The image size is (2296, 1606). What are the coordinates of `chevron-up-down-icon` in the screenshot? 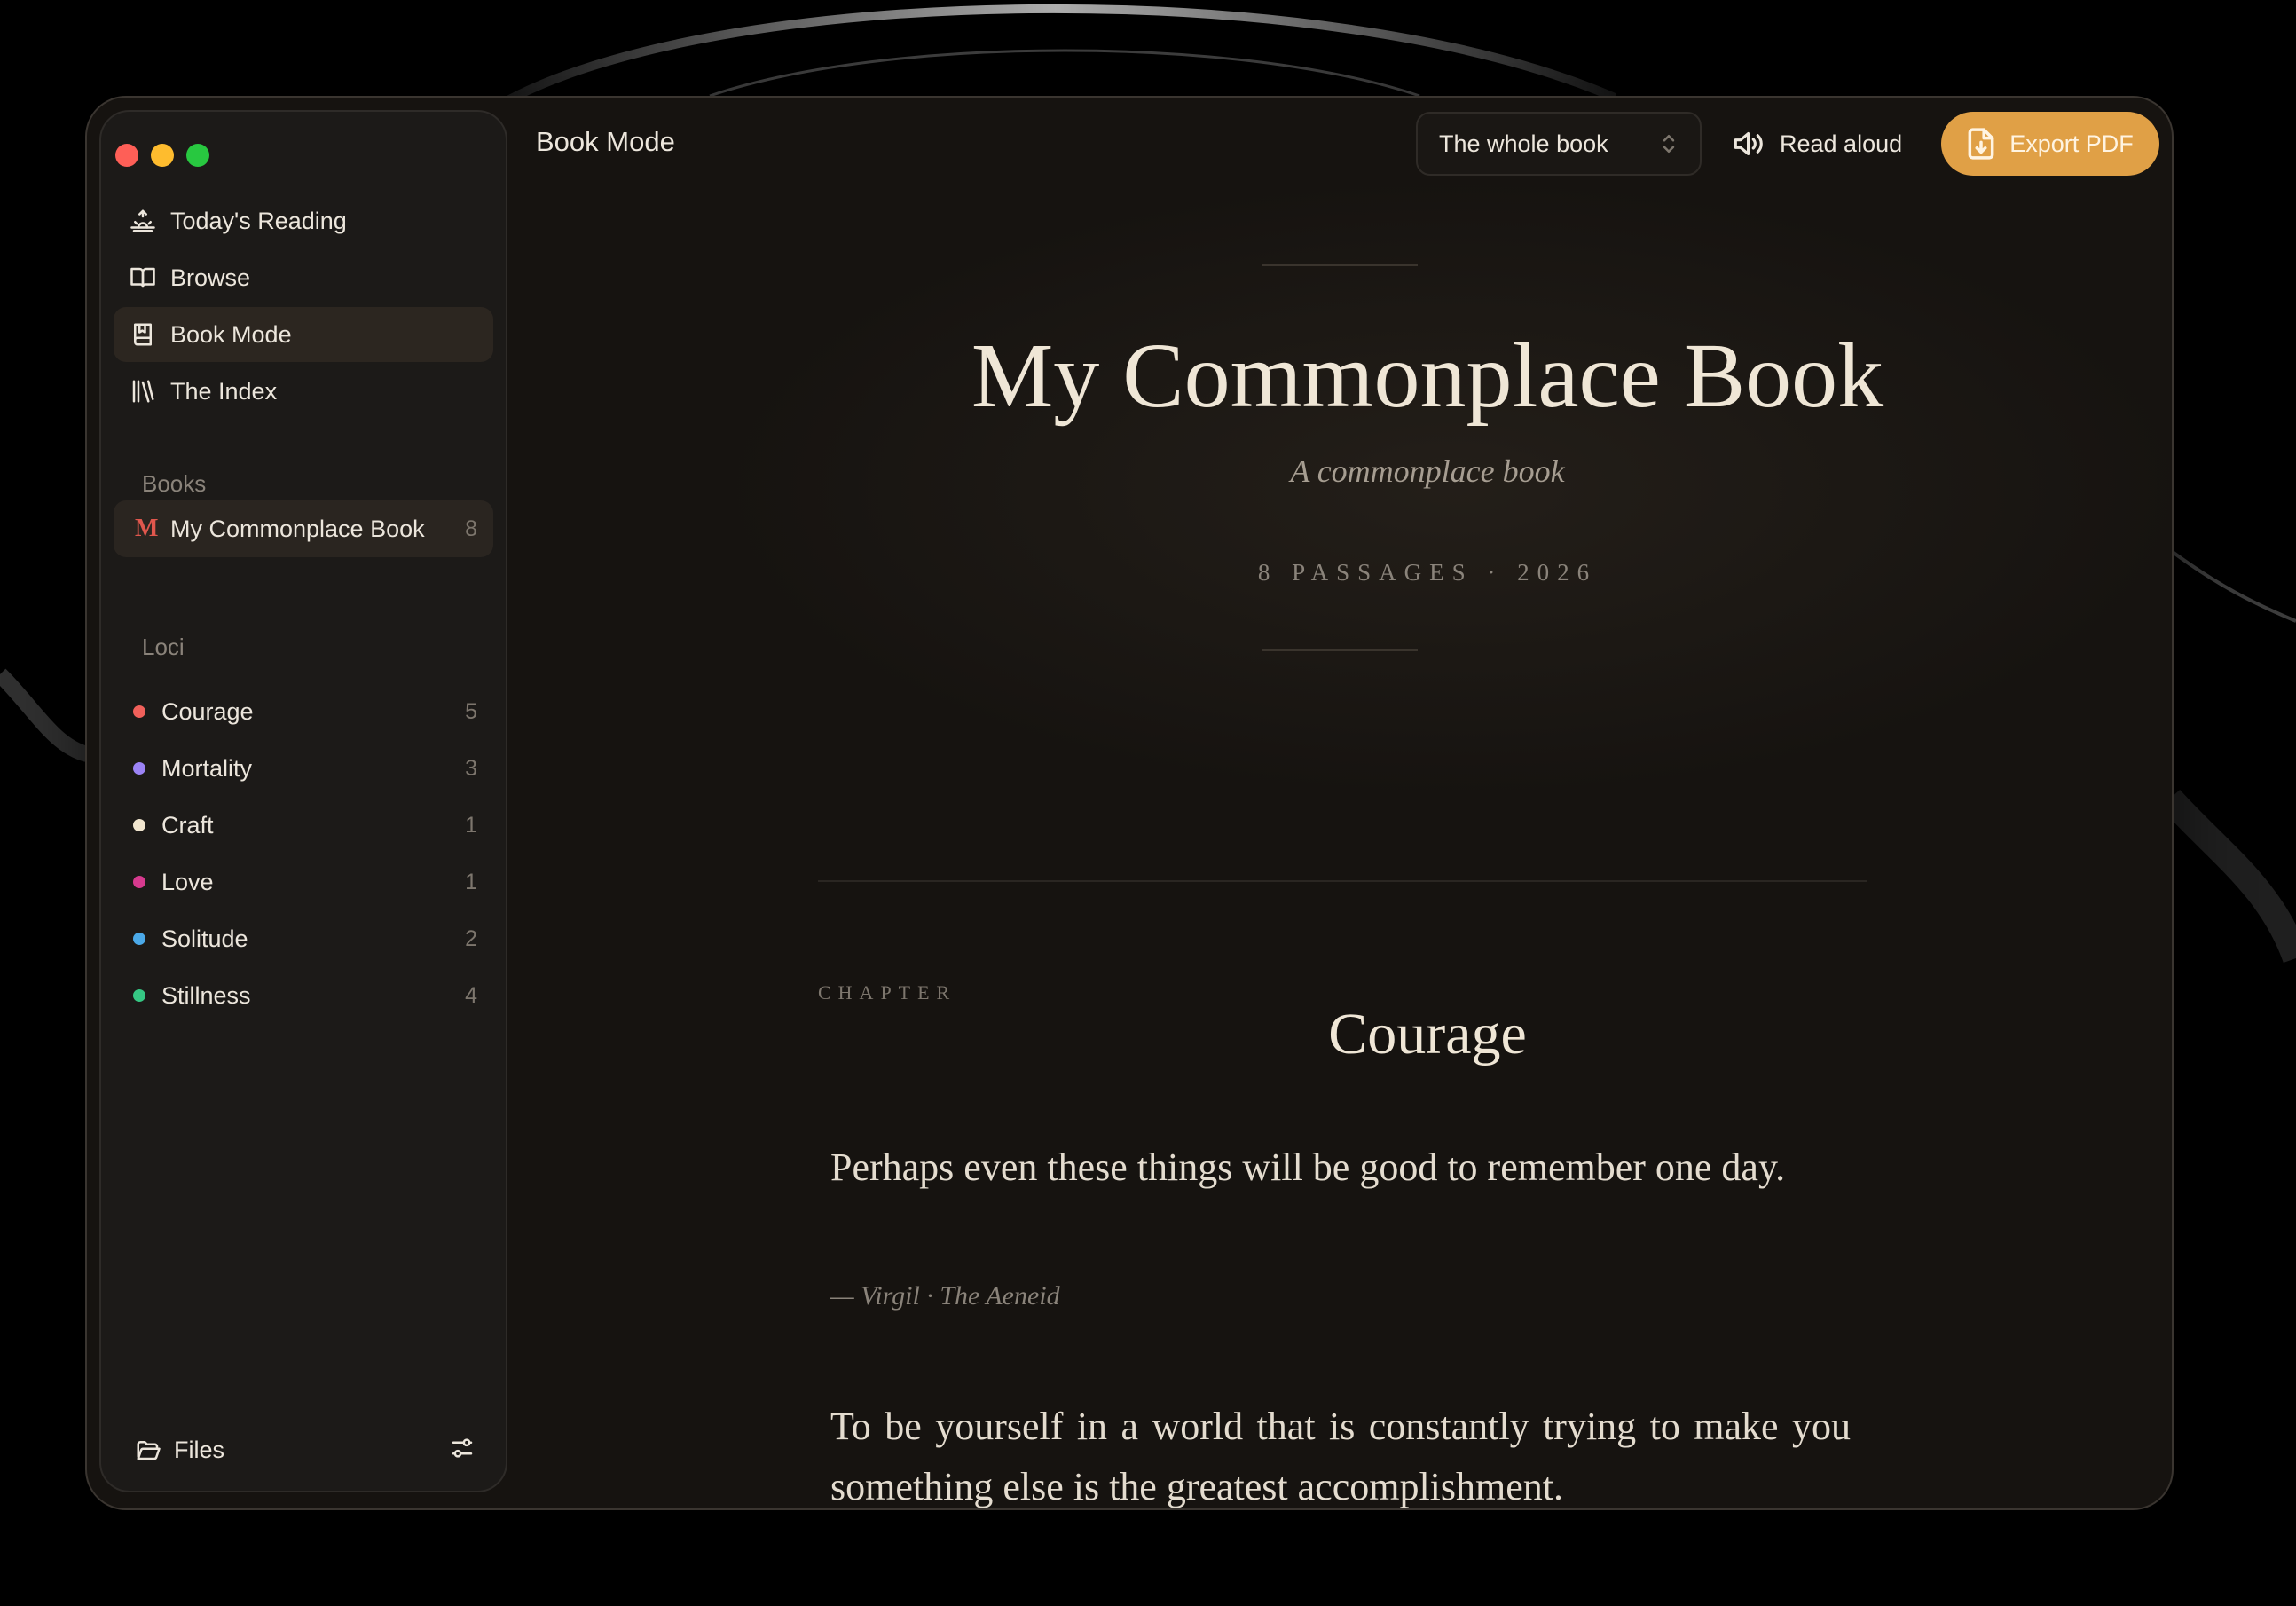 It's located at (1669, 144).